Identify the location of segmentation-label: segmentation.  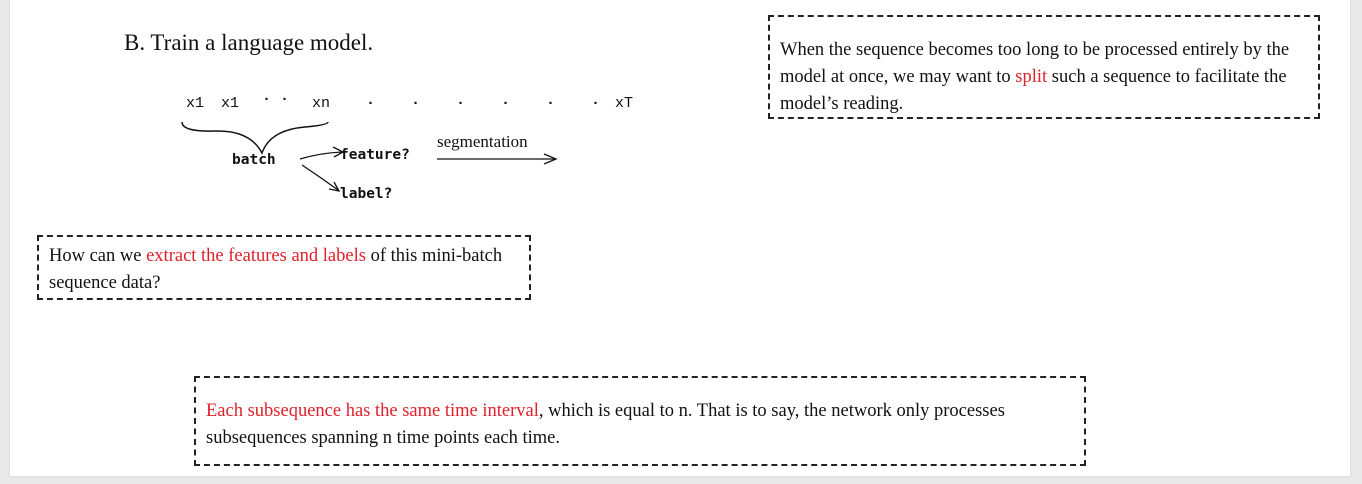
(482, 141).